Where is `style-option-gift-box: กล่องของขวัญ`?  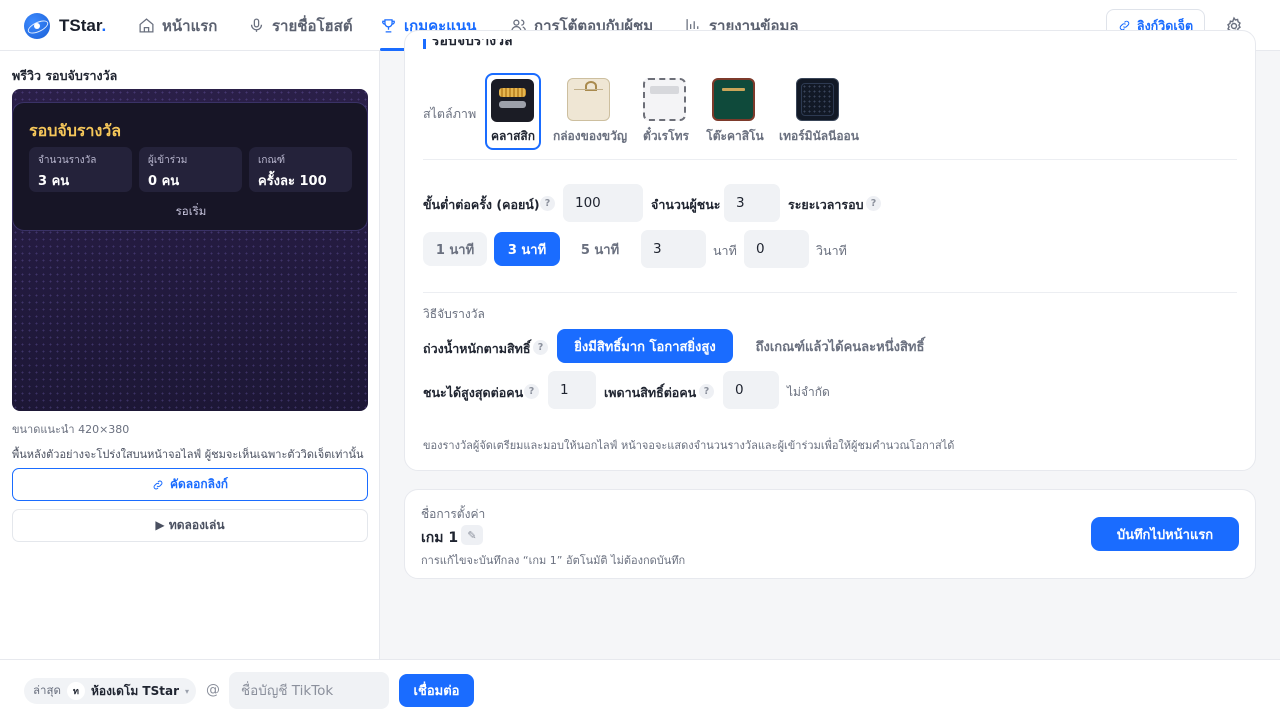
style-option-gift-box: กล่องของขวัญ is located at coordinates (590, 111).